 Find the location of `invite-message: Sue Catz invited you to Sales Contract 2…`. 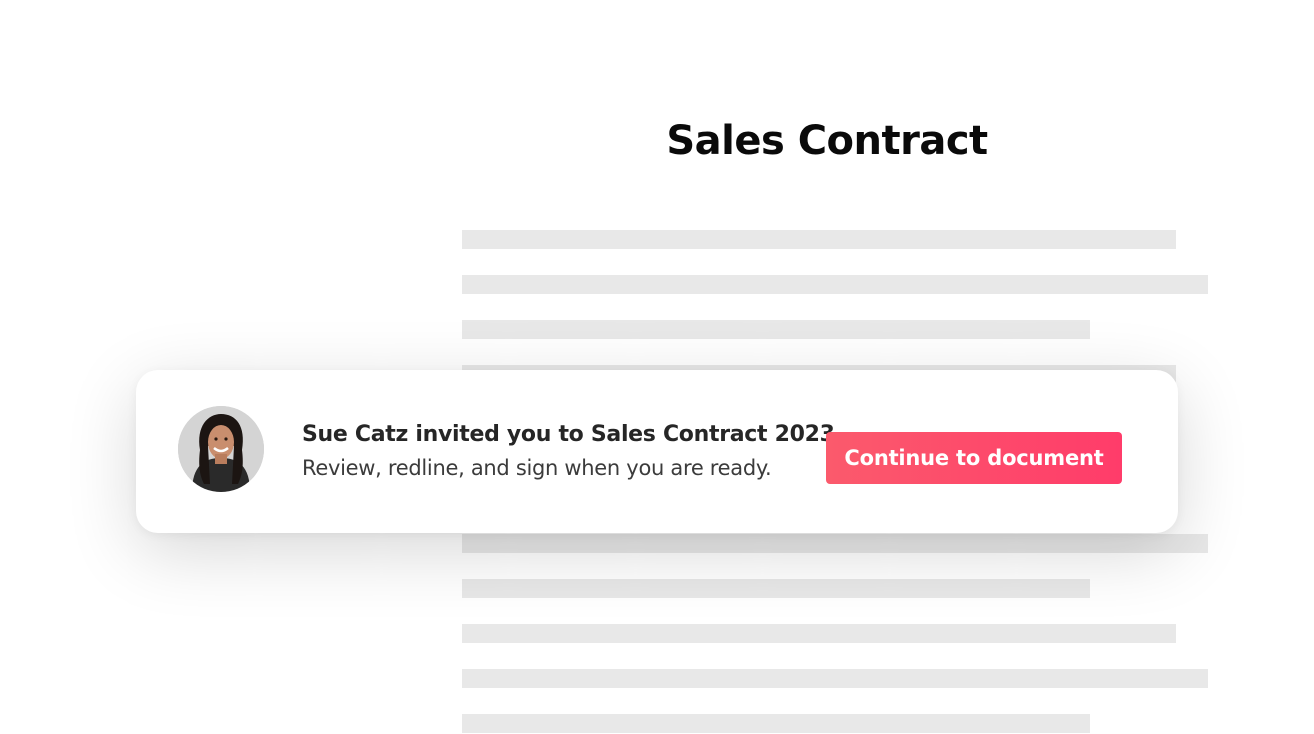

invite-message: Sue Catz invited you to Sales Contract 2… is located at coordinates (568, 451).